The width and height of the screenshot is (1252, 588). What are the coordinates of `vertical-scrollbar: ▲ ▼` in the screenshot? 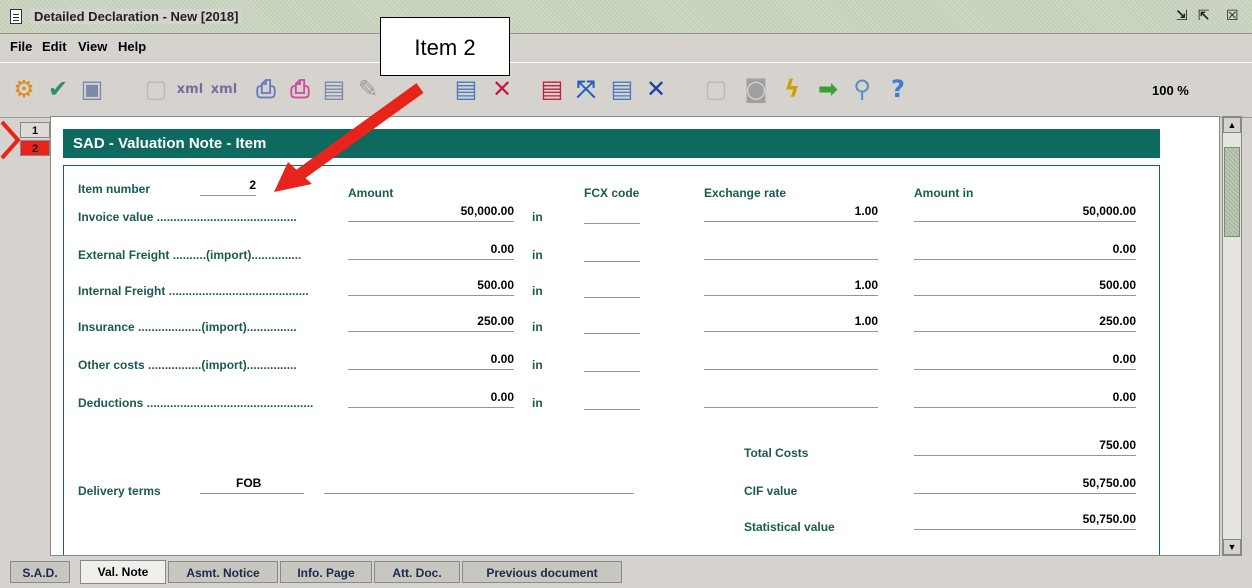 It's located at (1232, 336).